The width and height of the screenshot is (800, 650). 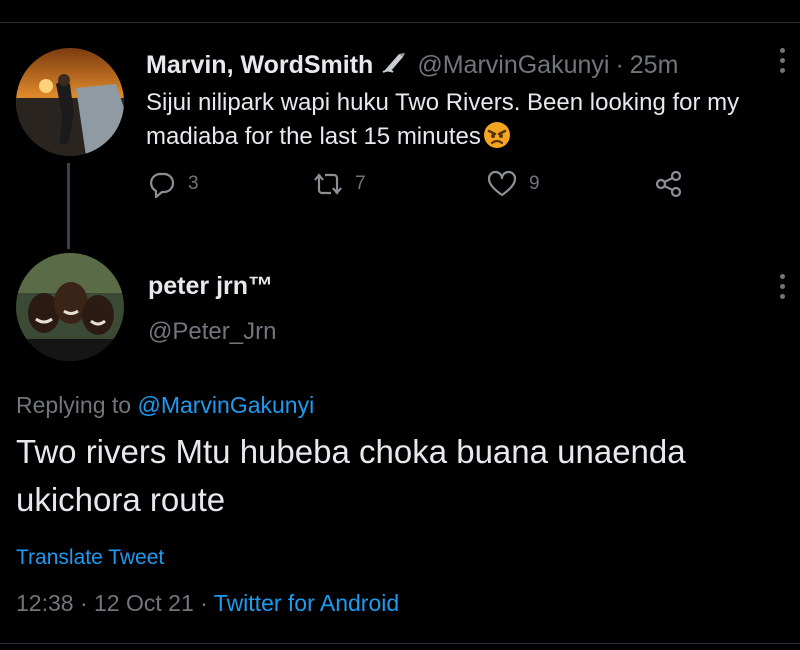 What do you see at coordinates (782, 61) in the screenshot?
I see `more-options-icon` at bounding box center [782, 61].